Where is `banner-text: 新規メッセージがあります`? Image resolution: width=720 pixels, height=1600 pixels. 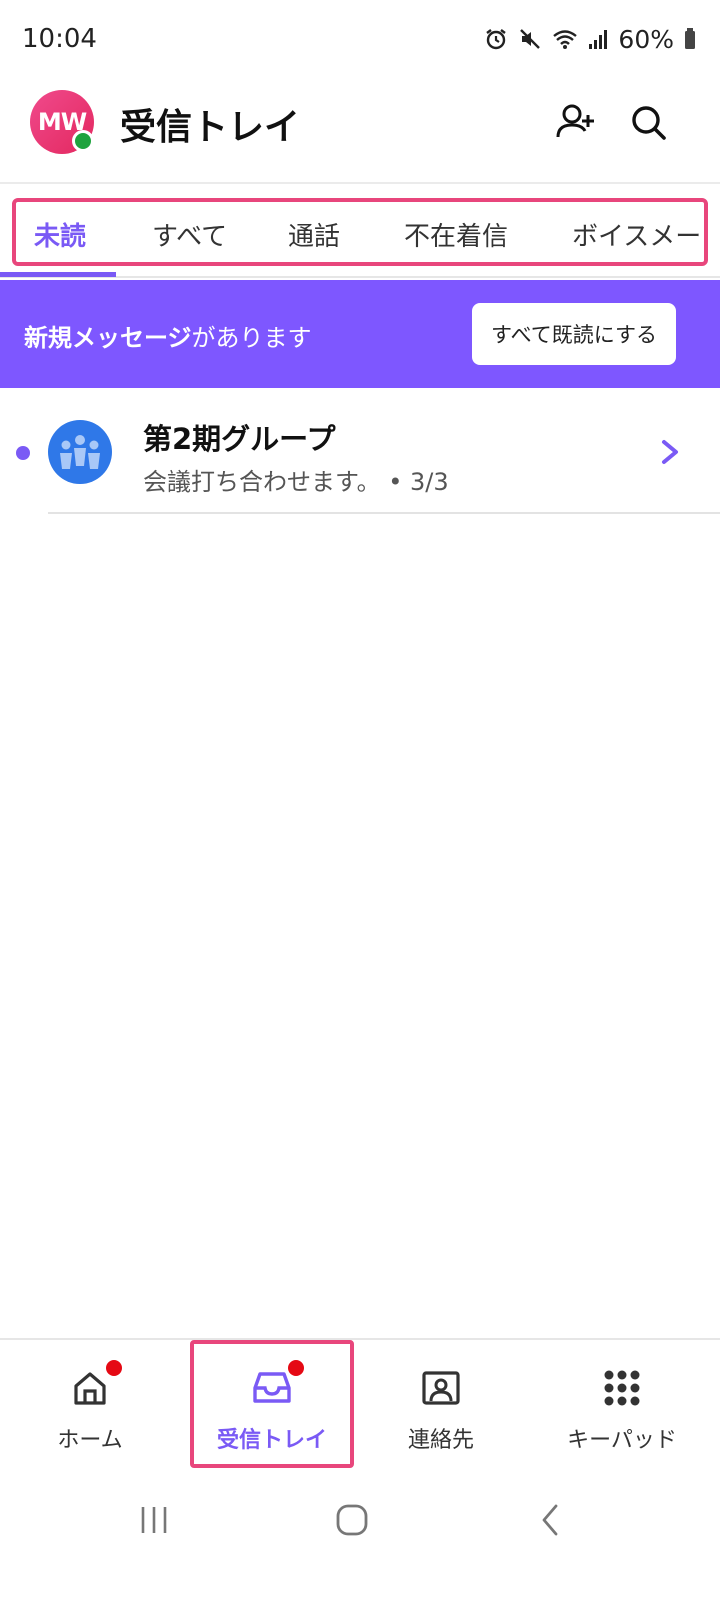 banner-text: 新規メッセージがあります is located at coordinates (168, 335).